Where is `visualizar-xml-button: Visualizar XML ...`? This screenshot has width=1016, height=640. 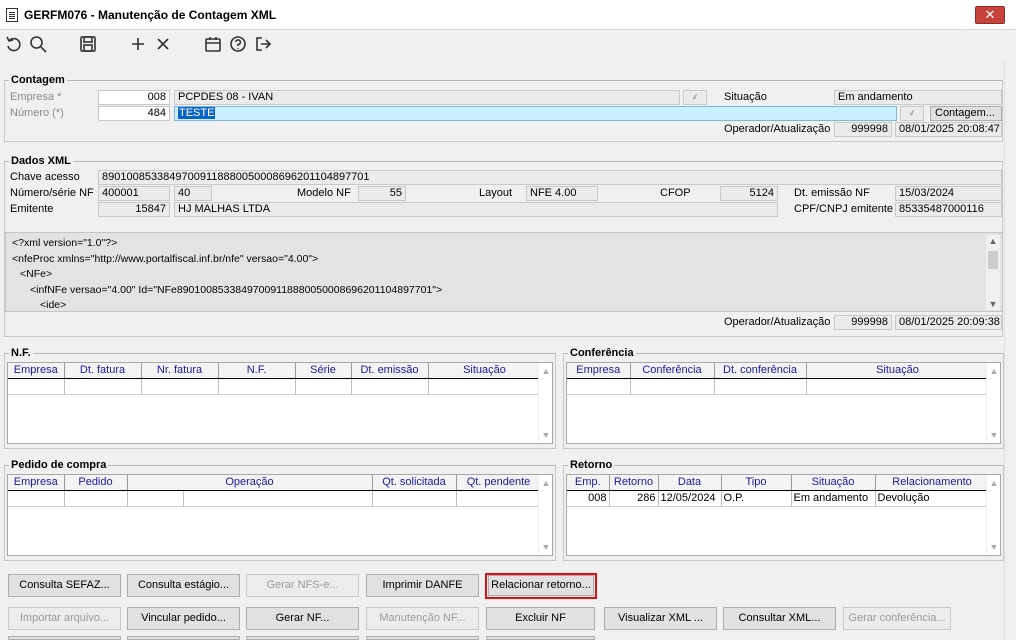
visualizar-xml-button: Visualizar XML ... is located at coordinates (660, 618).